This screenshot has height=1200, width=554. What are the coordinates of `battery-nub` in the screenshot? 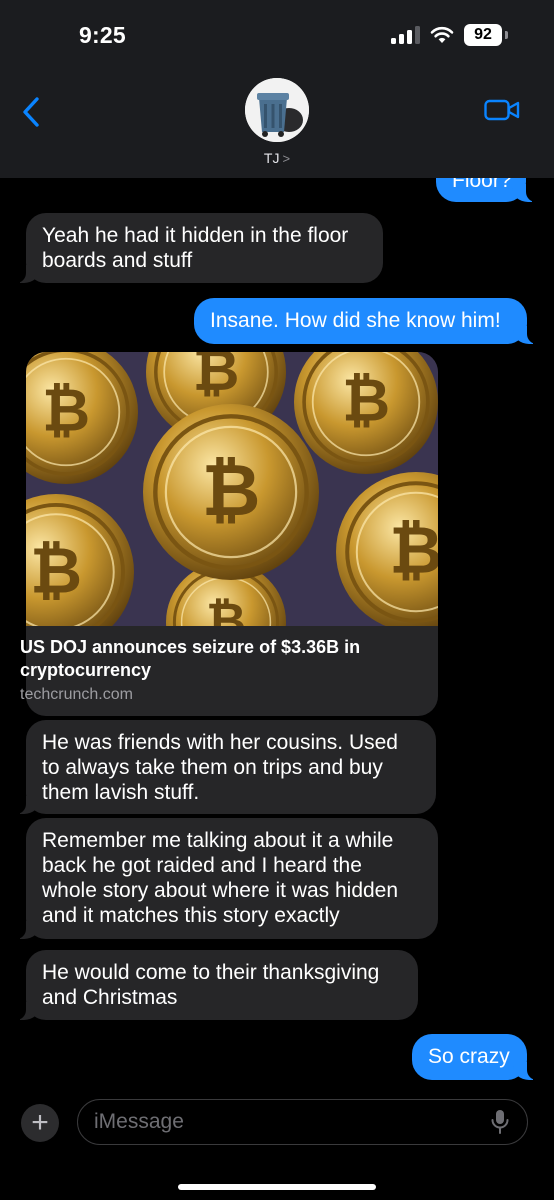 It's located at (506, 35).